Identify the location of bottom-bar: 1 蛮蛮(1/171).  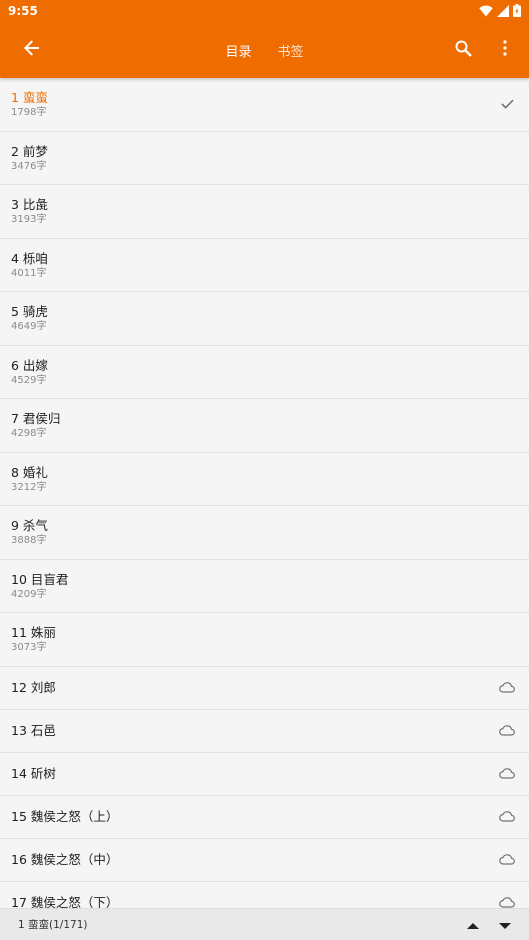
(264, 924).